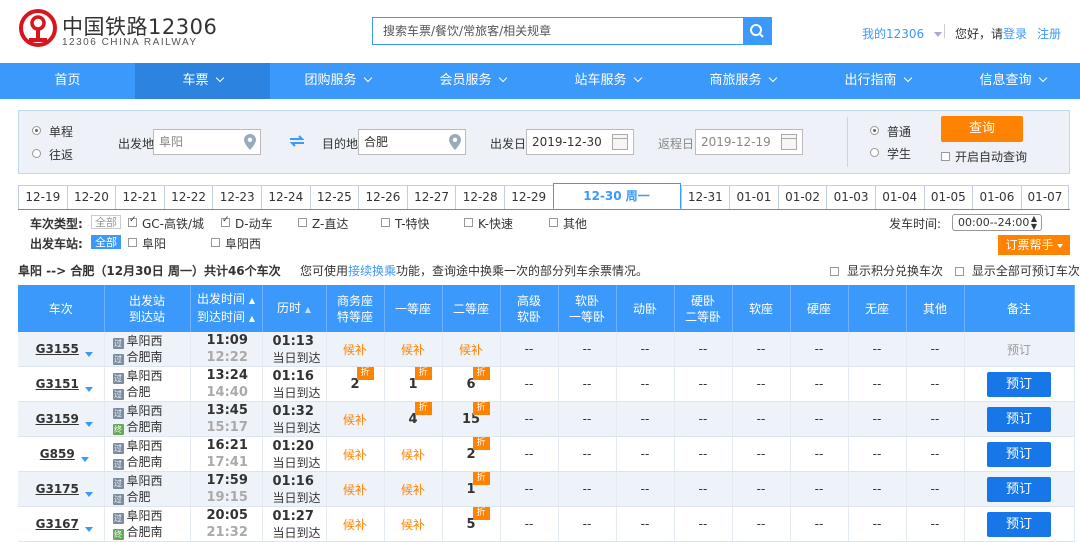  Describe the element at coordinates (528, 197) in the screenshot. I see `date-tab: 12-29` at that location.